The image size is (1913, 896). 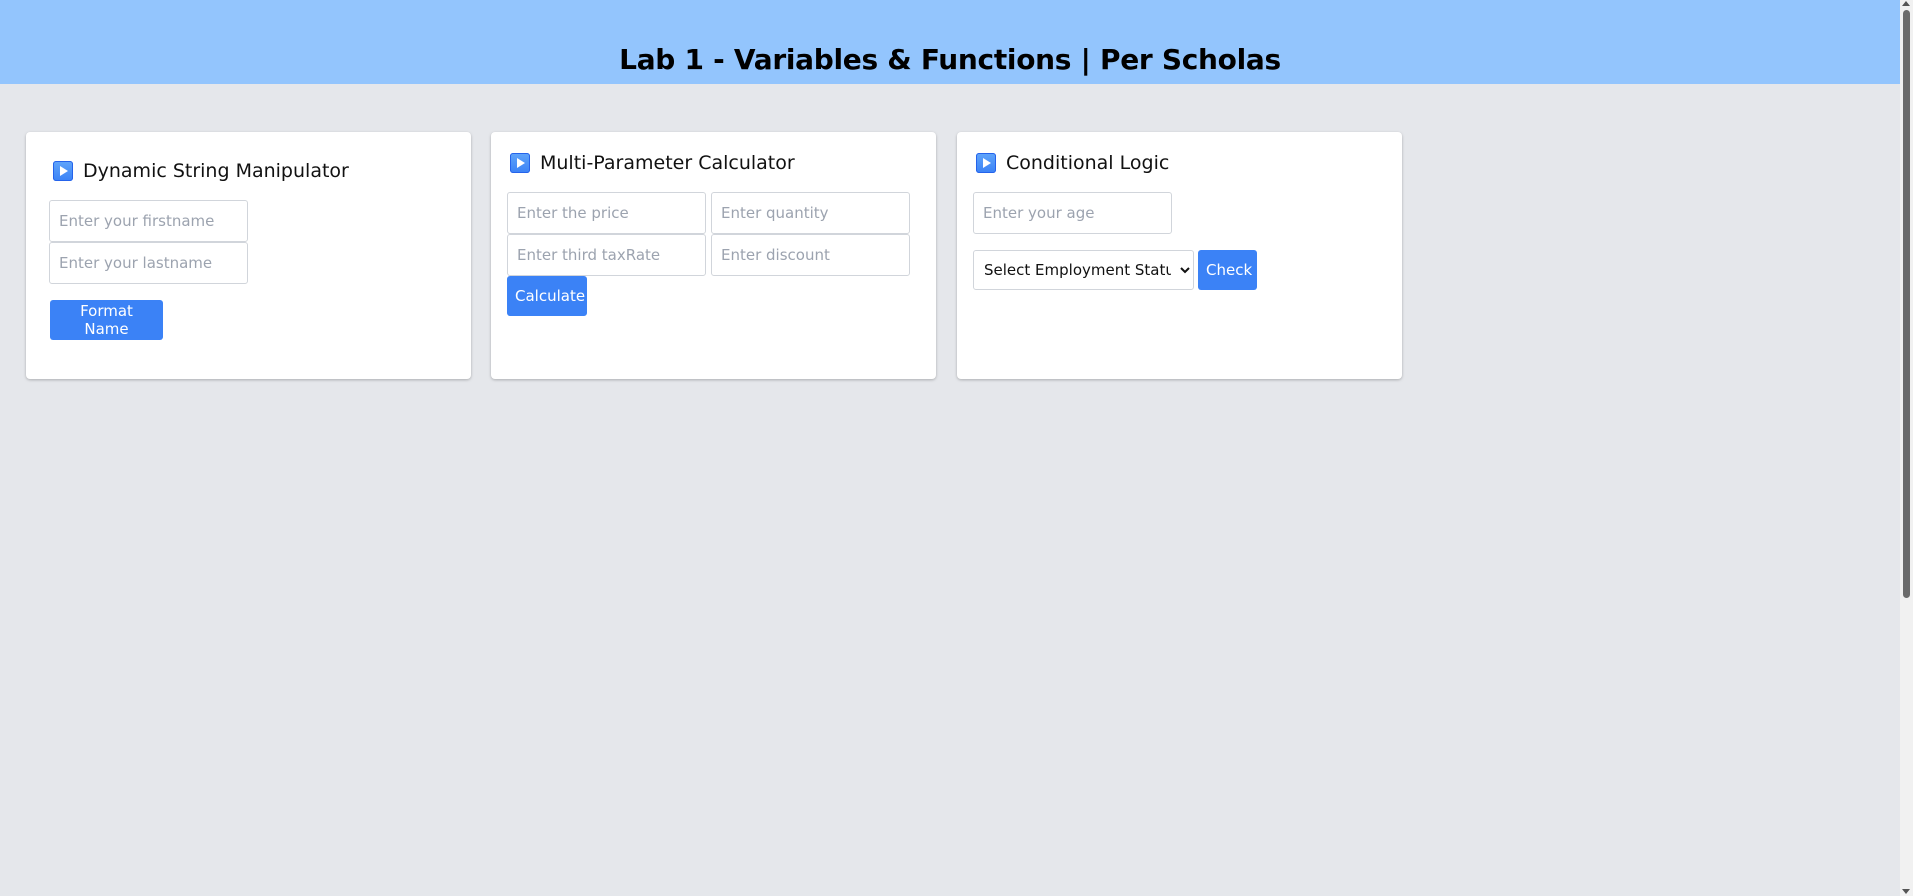 What do you see at coordinates (106, 320) in the screenshot?
I see `format-name-button: Format Name` at bounding box center [106, 320].